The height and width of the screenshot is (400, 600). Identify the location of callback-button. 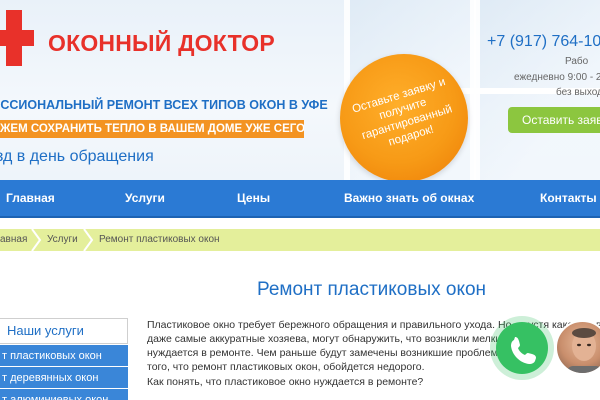
(522, 348).